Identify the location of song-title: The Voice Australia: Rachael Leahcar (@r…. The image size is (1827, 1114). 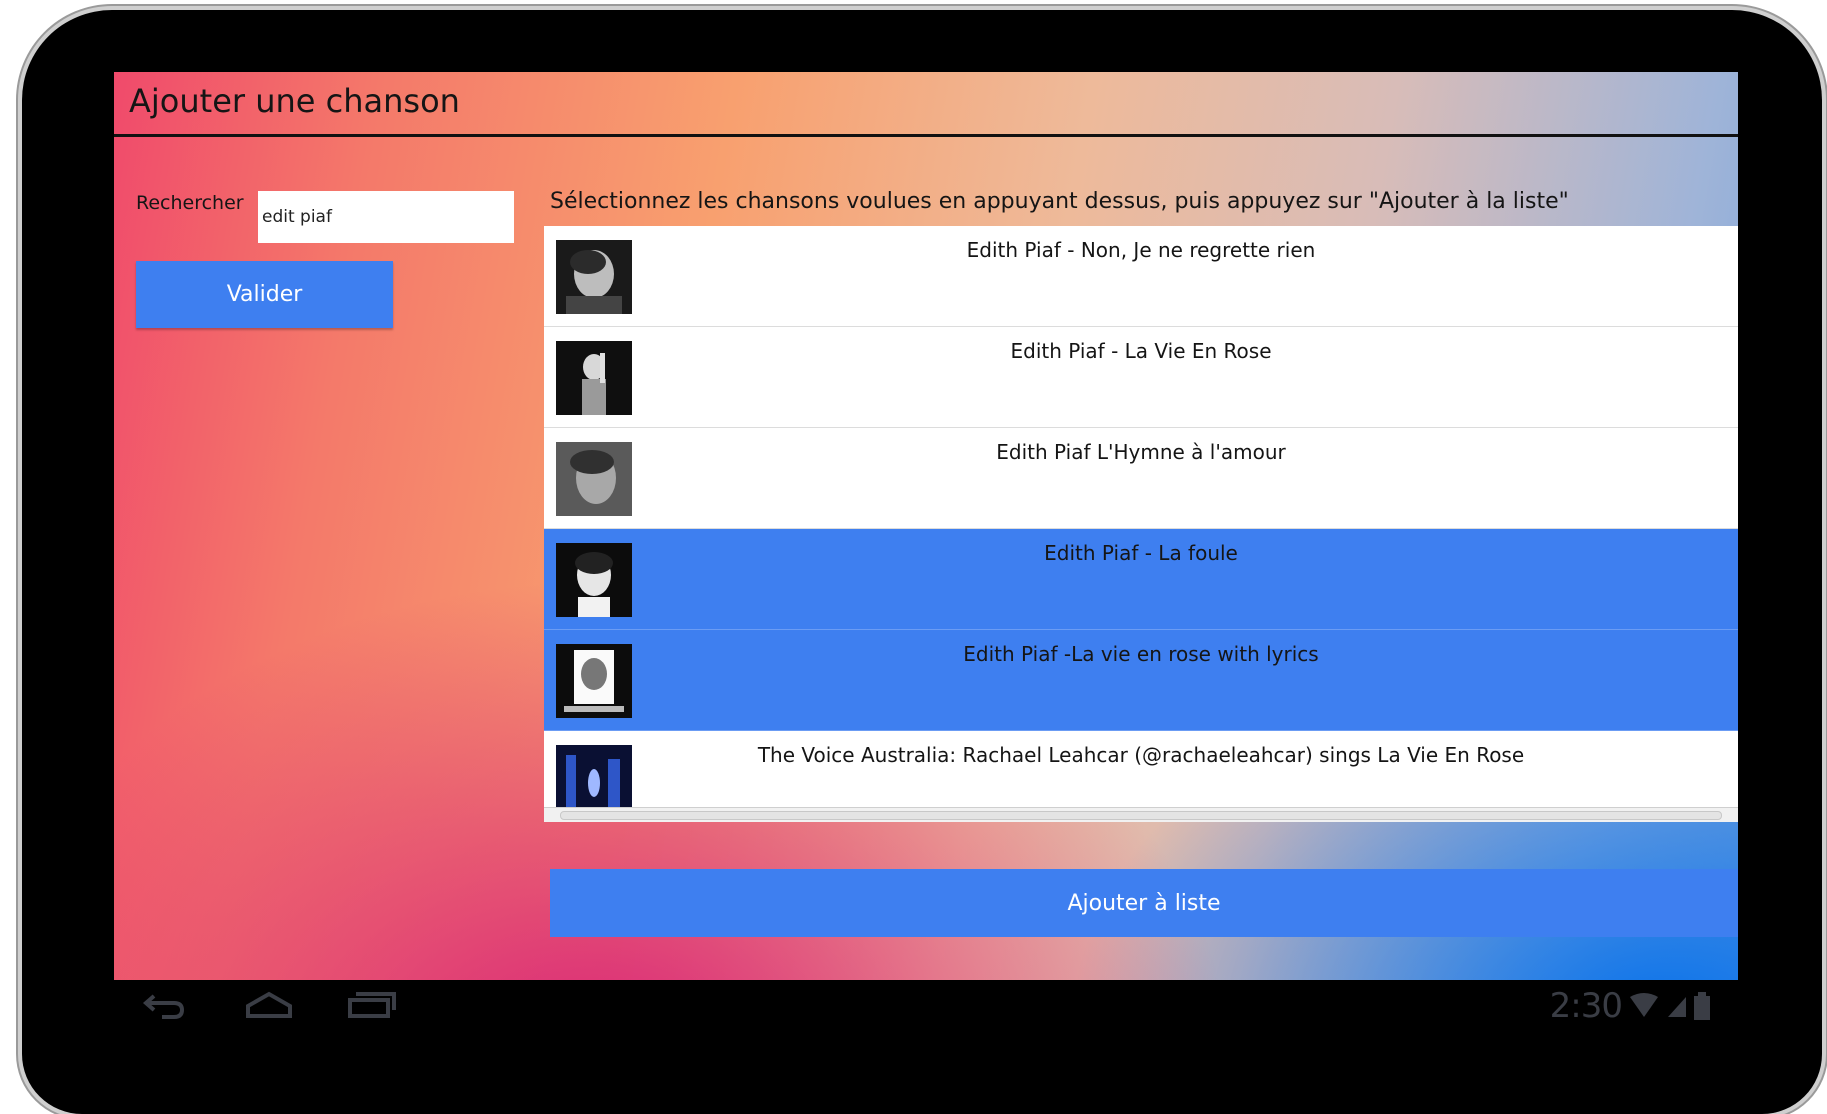
(1141, 755).